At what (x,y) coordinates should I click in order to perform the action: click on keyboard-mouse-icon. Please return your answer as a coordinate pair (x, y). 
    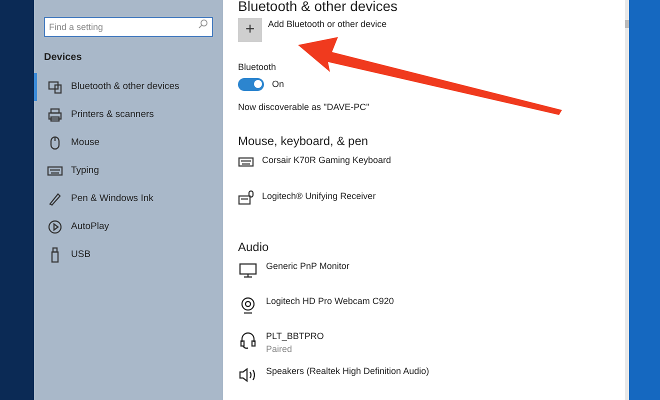
    Looking at the image, I should click on (246, 198).